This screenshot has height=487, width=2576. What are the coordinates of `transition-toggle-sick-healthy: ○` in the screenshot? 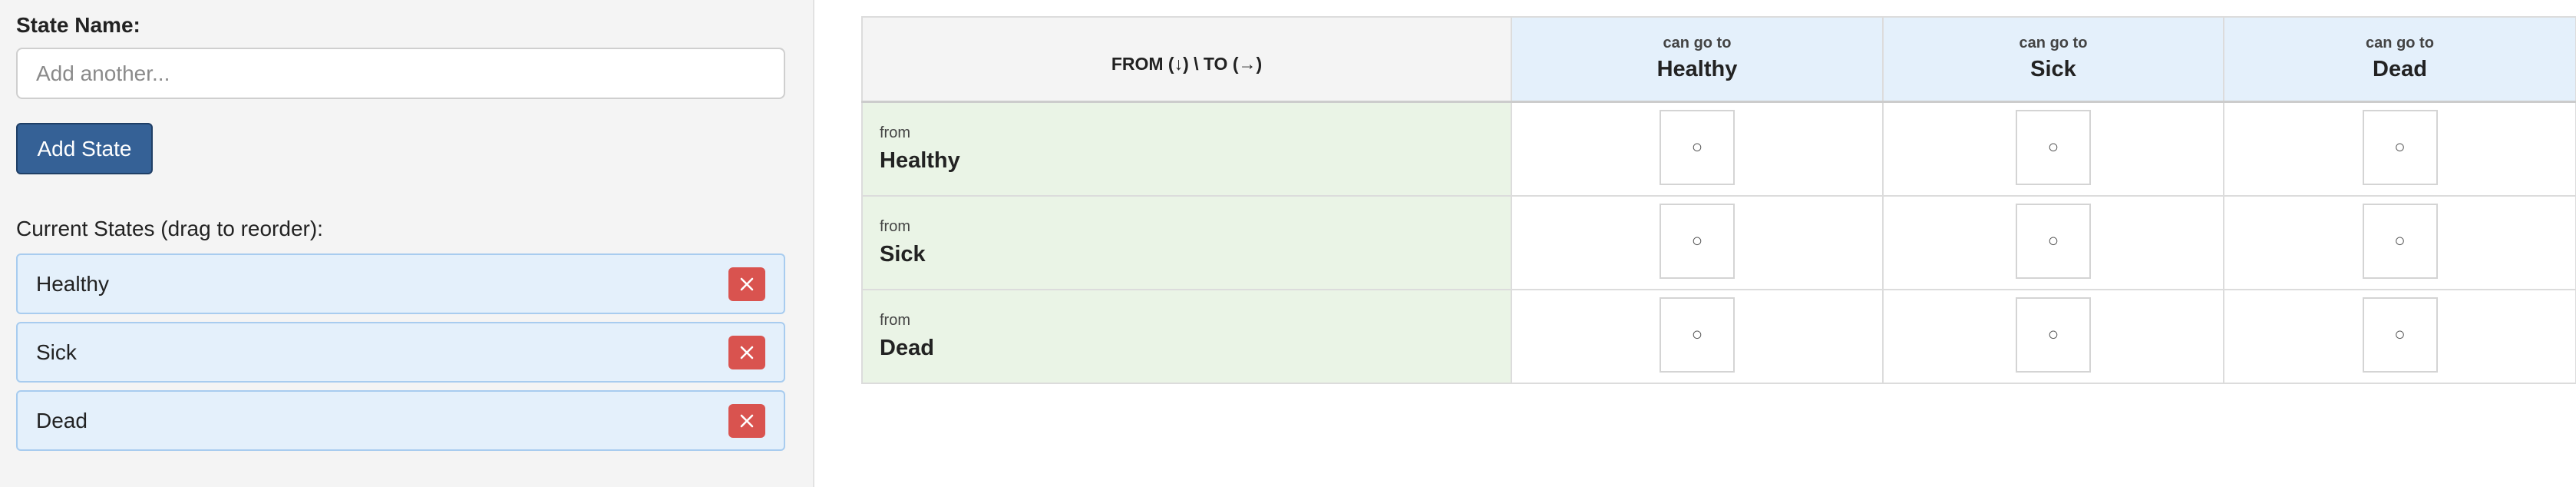 It's located at (1697, 241).